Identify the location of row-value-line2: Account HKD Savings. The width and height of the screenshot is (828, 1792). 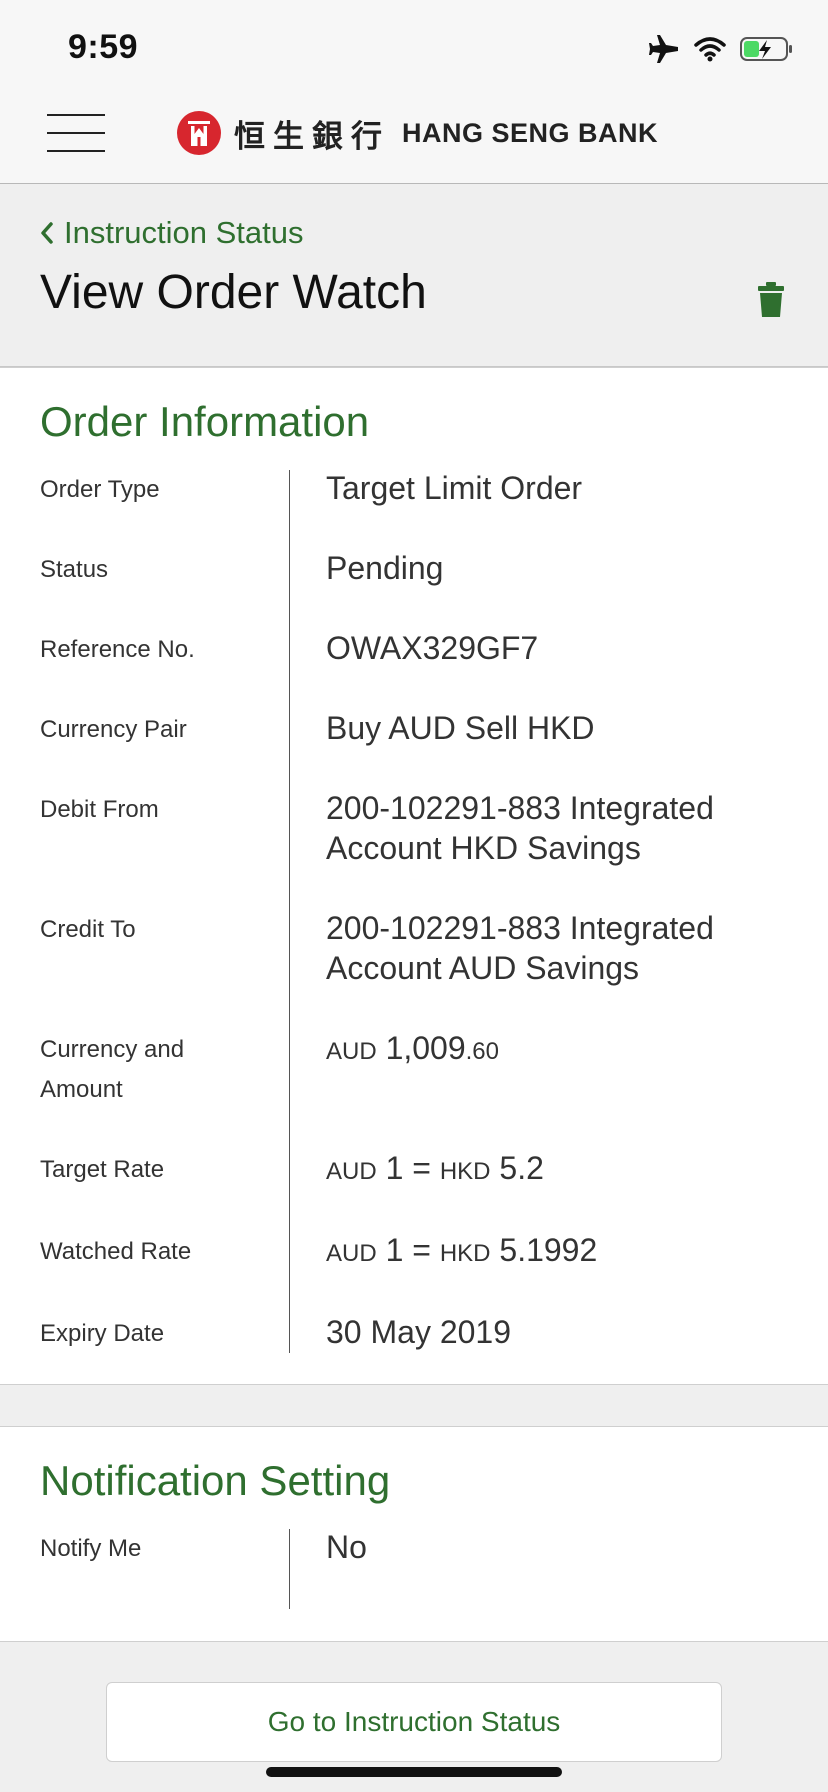
(483, 848).